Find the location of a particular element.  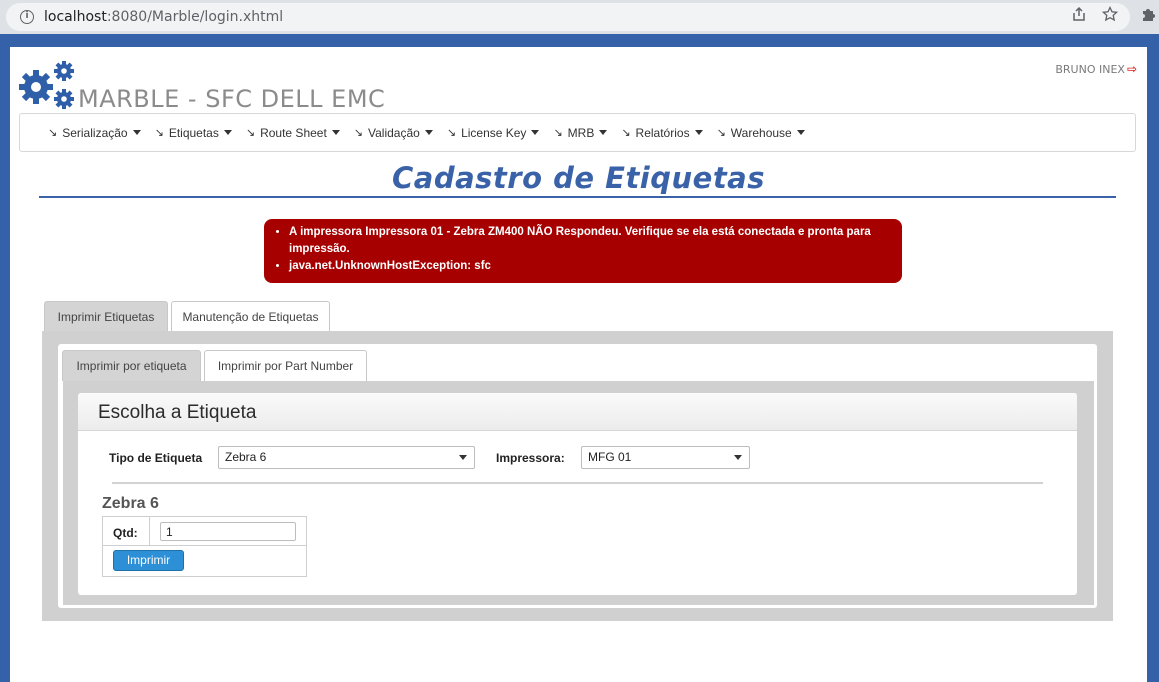

tipo-etiqueta-value: Zebra 6 is located at coordinates (246, 457).